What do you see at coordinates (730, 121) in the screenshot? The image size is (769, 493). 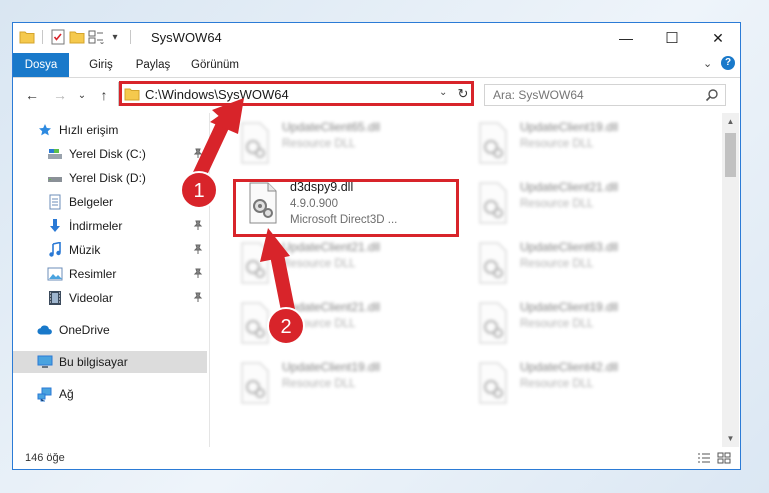 I see `scroll-up-icon: ▲` at bounding box center [730, 121].